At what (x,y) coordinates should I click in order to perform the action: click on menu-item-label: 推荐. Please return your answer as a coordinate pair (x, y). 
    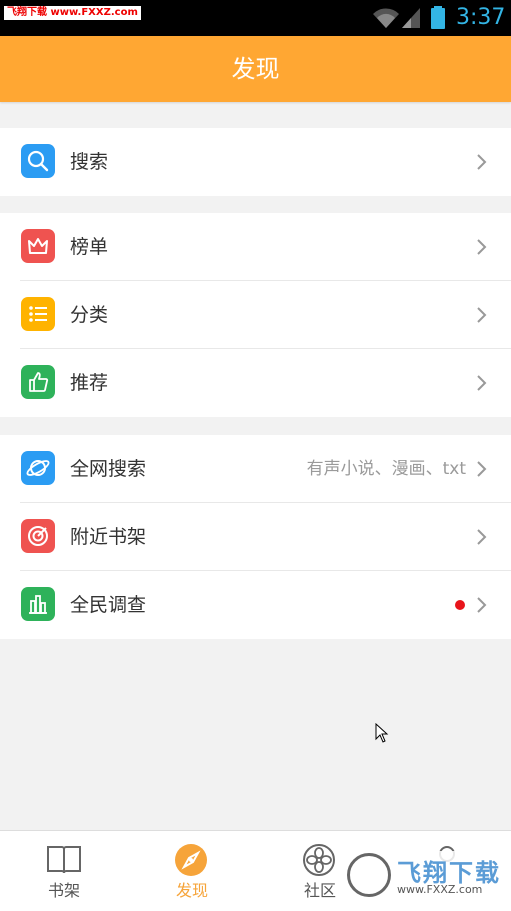
    Looking at the image, I should click on (89, 383).